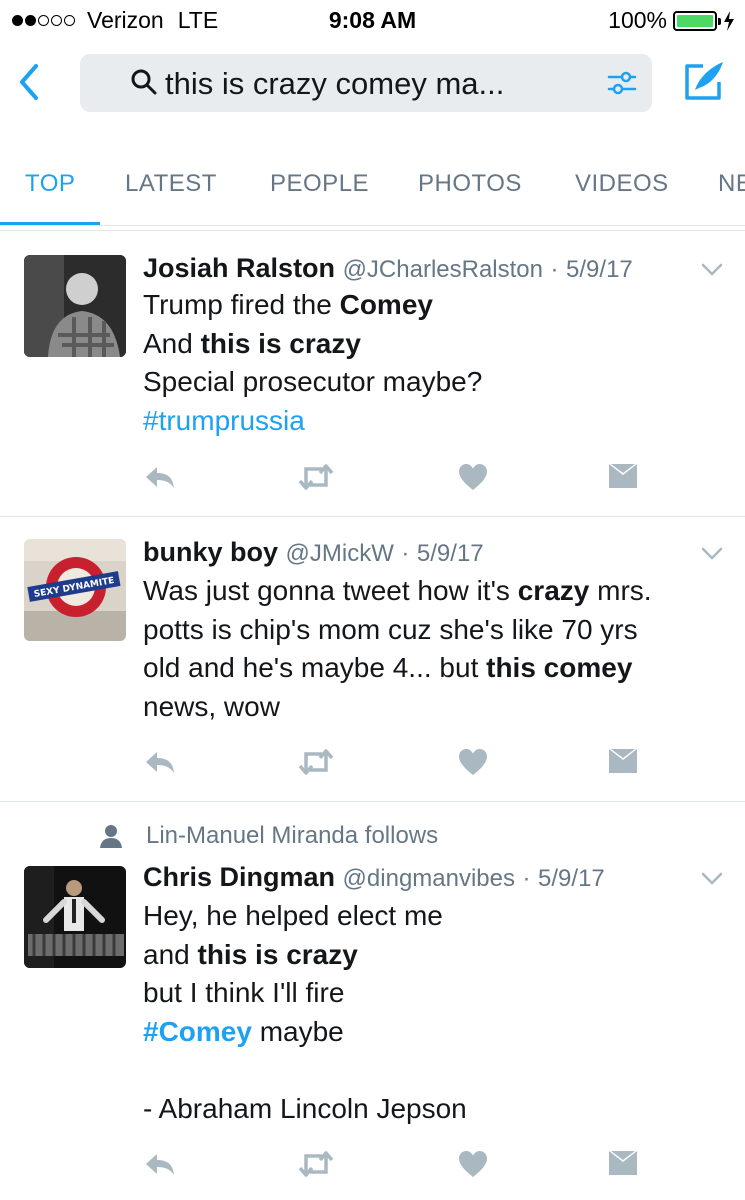 This screenshot has width=745, height=1200. I want to click on tweet-text-segment: Hey, he helped elect me, so click(293, 915).